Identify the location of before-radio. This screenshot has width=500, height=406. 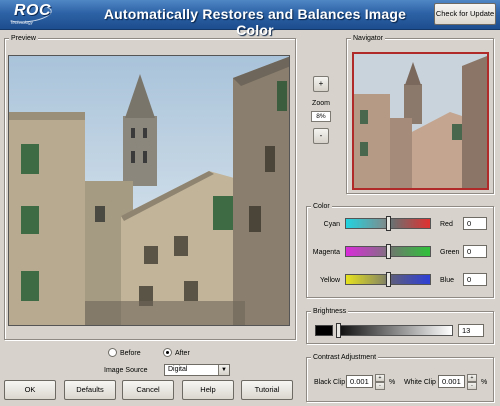
(112, 352).